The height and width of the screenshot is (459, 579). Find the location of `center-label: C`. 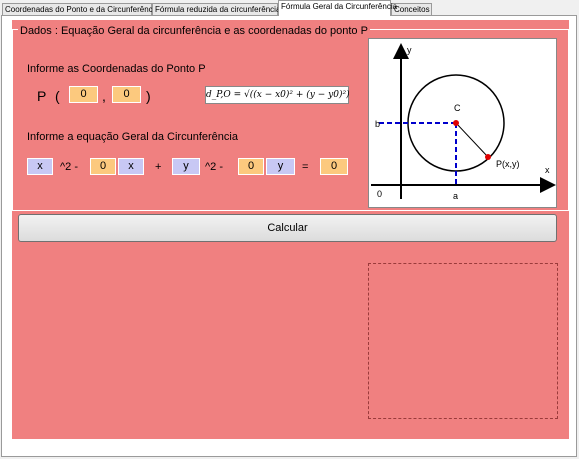

center-label: C is located at coordinates (457, 108).